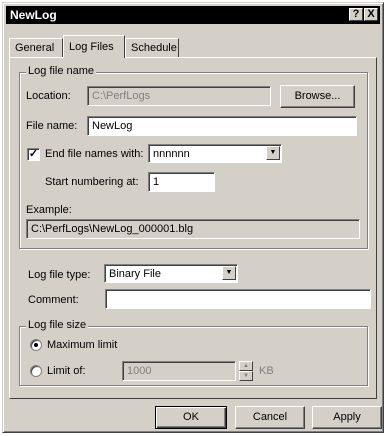 This screenshot has width=387, height=436. What do you see at coordinates (36, 371) in the screenshot?
I see `limit-of-radio` at bounding box center [36, 371].